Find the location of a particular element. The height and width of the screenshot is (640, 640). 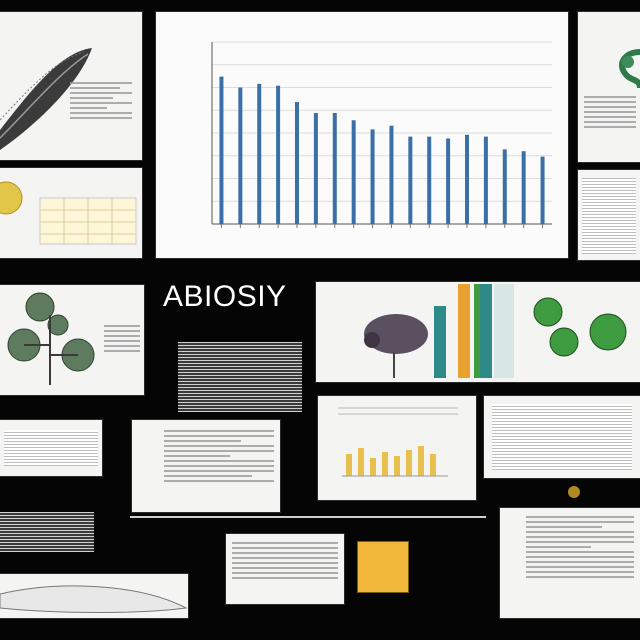

color-swatch is located at coordinates (383, 567).